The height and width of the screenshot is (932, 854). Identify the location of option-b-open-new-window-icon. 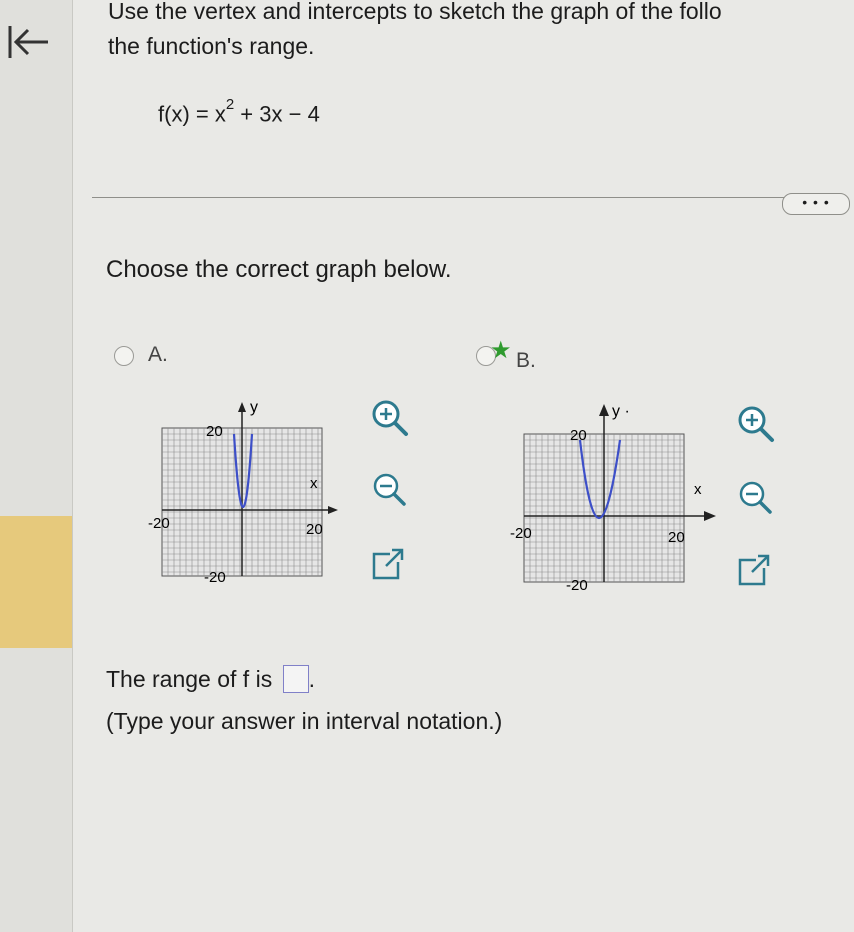
(754, 570).